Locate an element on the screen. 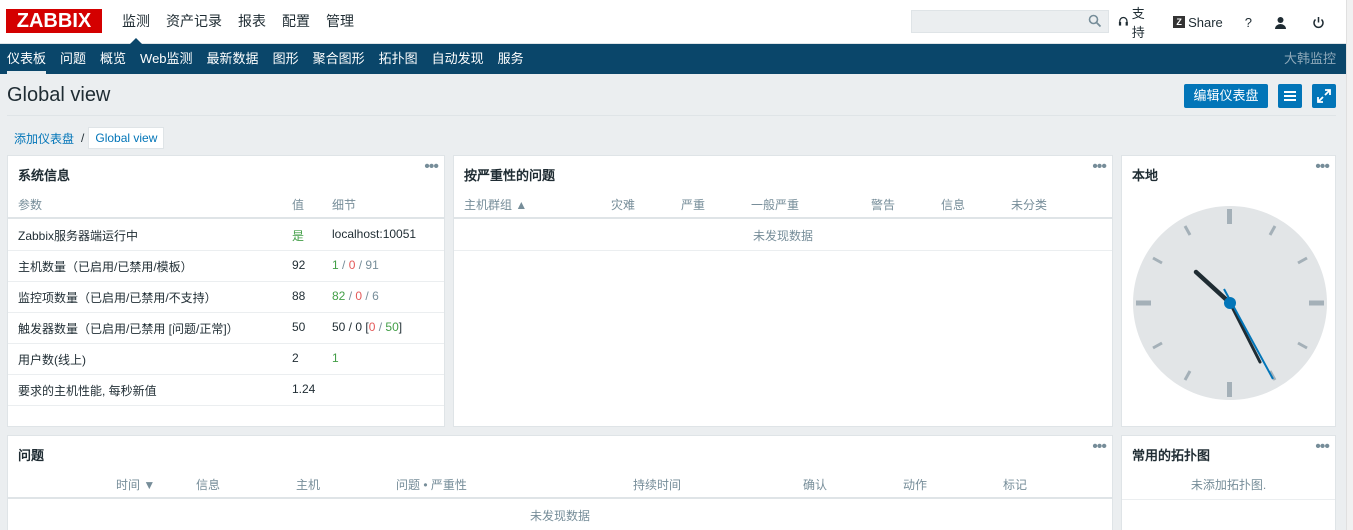 Image resolution: width=1353 pixels, height=530 pixels. search-input is located at coordinates (1010, 21).